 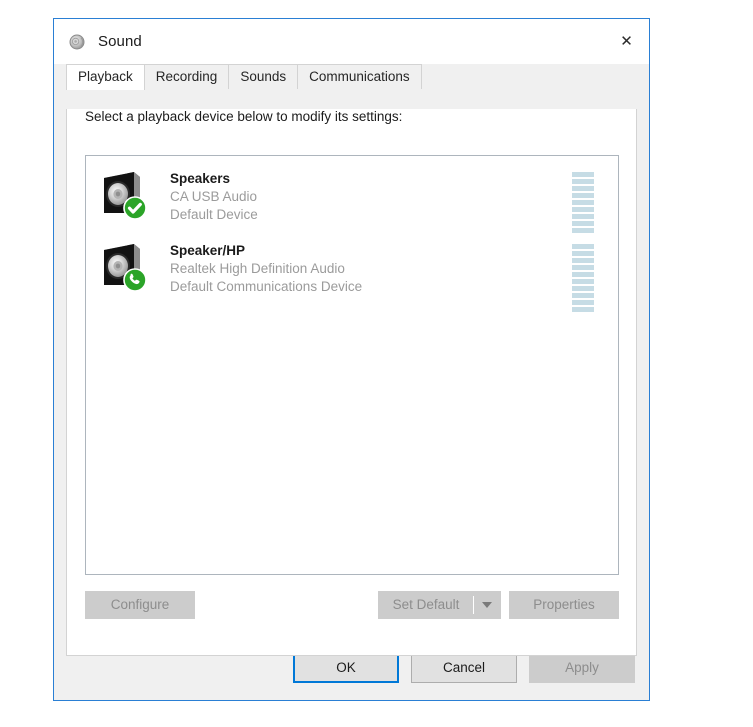 I want to click on device-name: Speaker/HP, so click(x=208, y=250).